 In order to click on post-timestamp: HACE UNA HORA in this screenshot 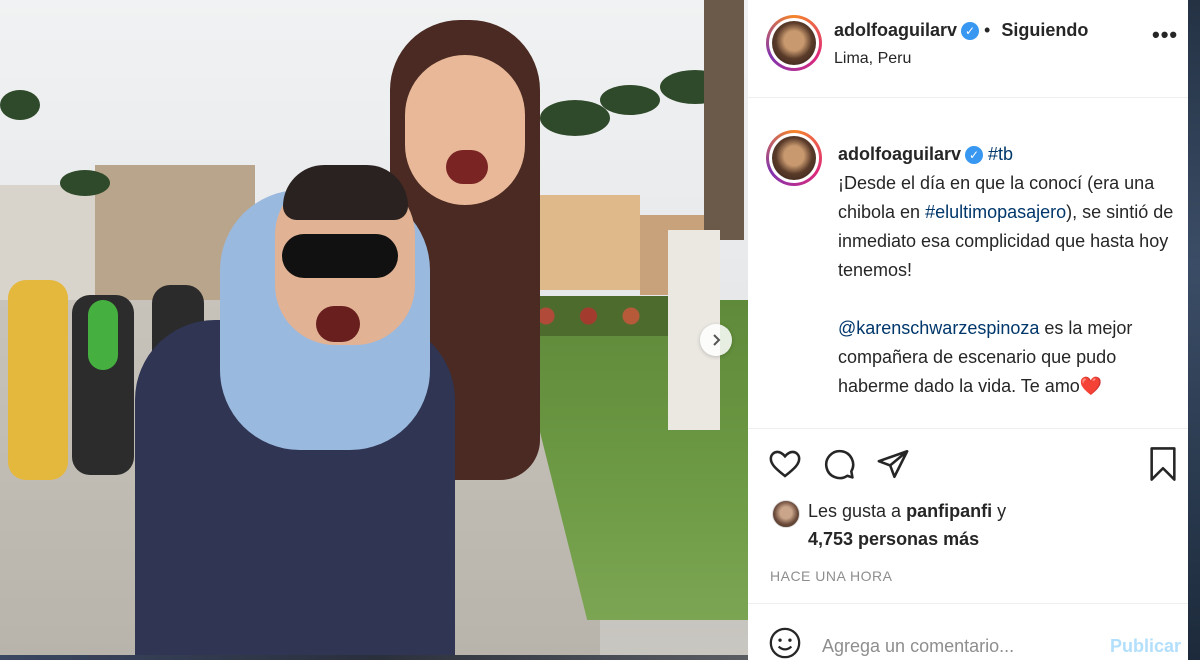, I will do `click(831, 576)`.